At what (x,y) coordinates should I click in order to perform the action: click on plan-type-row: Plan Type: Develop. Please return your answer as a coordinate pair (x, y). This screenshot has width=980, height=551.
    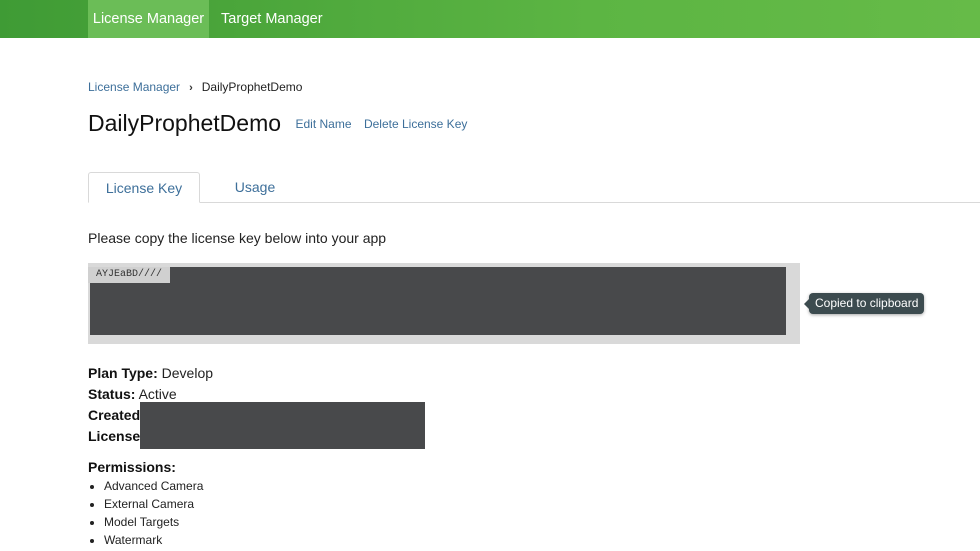
    Looking at the image, I should click on (150, 373).